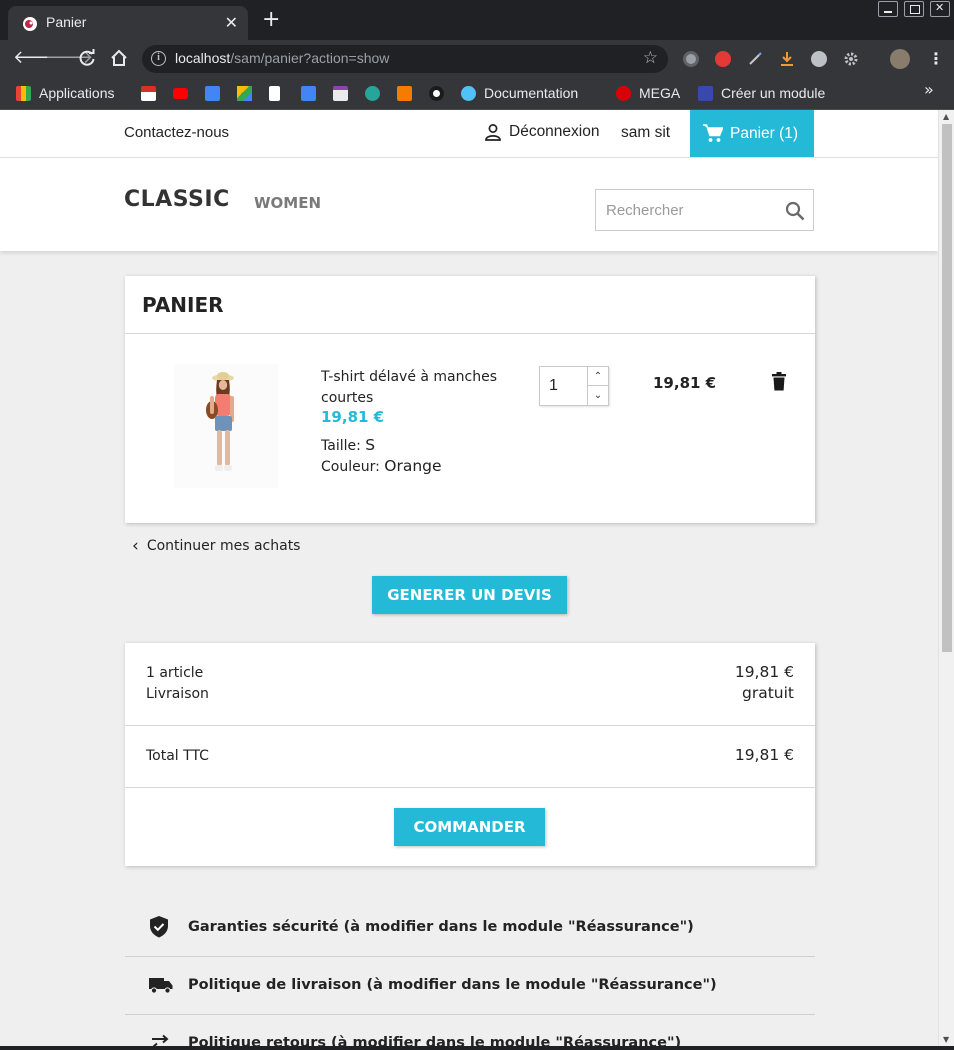  What do you see at coordinates (946, 116) in the screenshot?
I see `scroll-up-icon: ▲` at bounding box center [946, 116].